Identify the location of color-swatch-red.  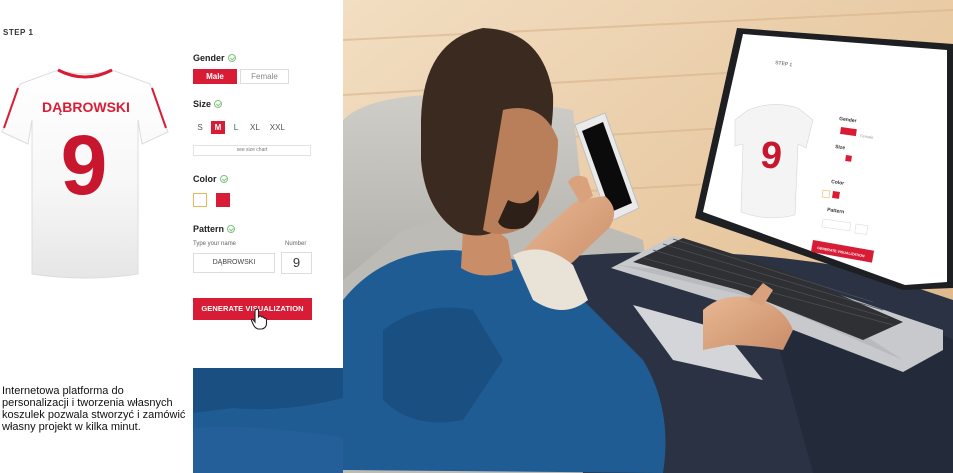
(223, 200).